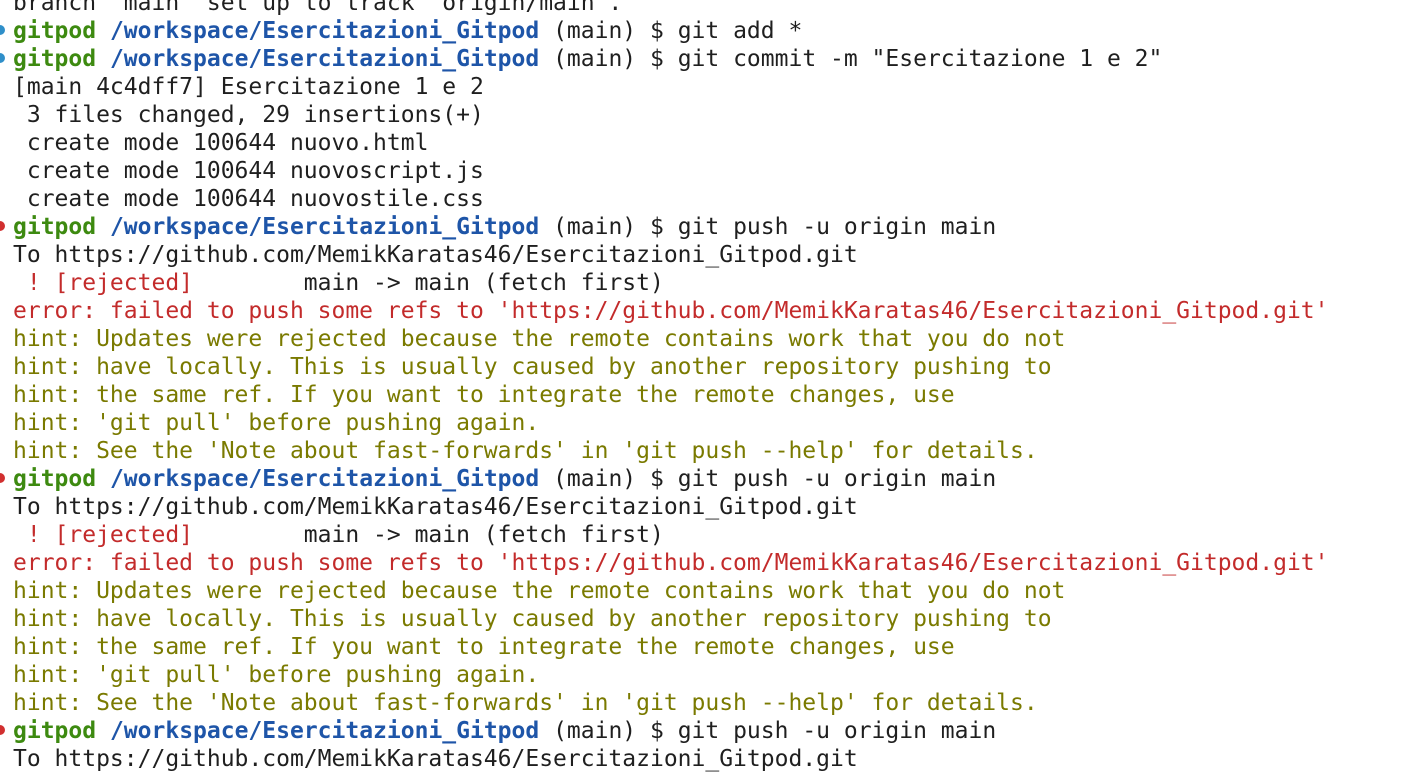  Describe the element at coordinates (701, 115) in the screenshot. I see `output-line: 3 files changed, 29 insertions(+)` at that location.